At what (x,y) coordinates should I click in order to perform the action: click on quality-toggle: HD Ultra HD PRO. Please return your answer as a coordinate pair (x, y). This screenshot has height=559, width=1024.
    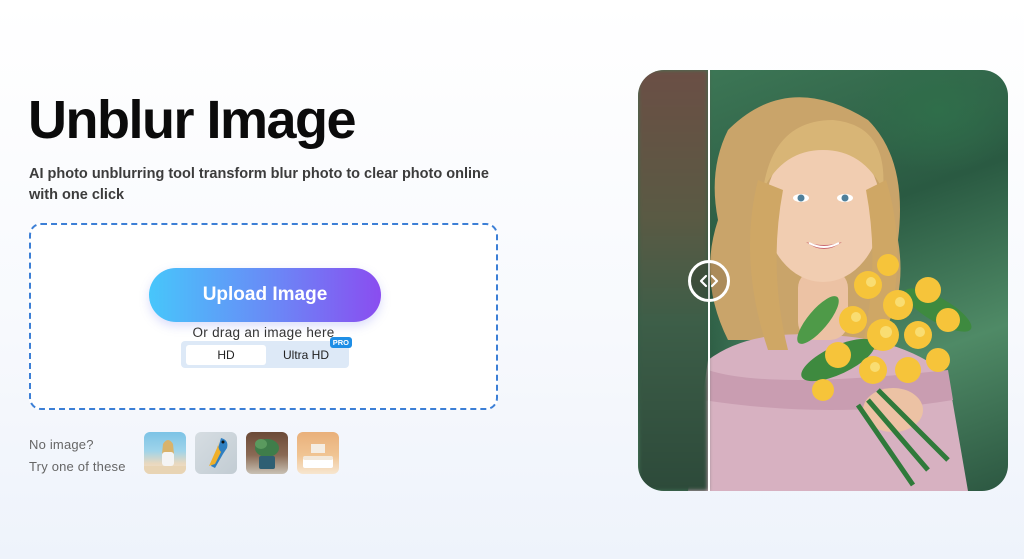
    Looking at the image, I should click on (266, 352).